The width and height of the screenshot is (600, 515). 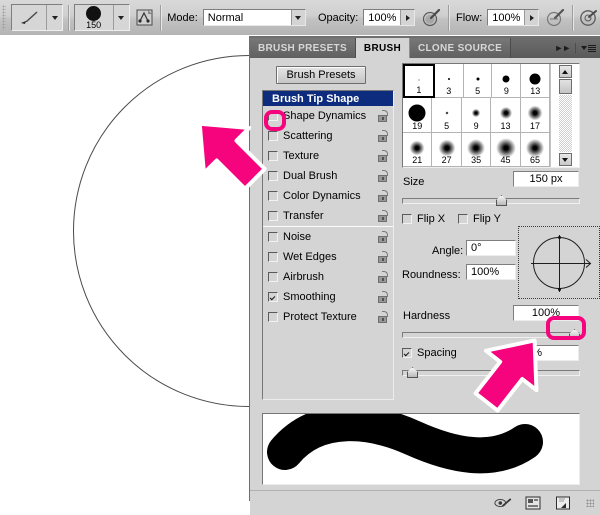 I want to click on tool-picker-dropdown, so click(x=54, y=17).